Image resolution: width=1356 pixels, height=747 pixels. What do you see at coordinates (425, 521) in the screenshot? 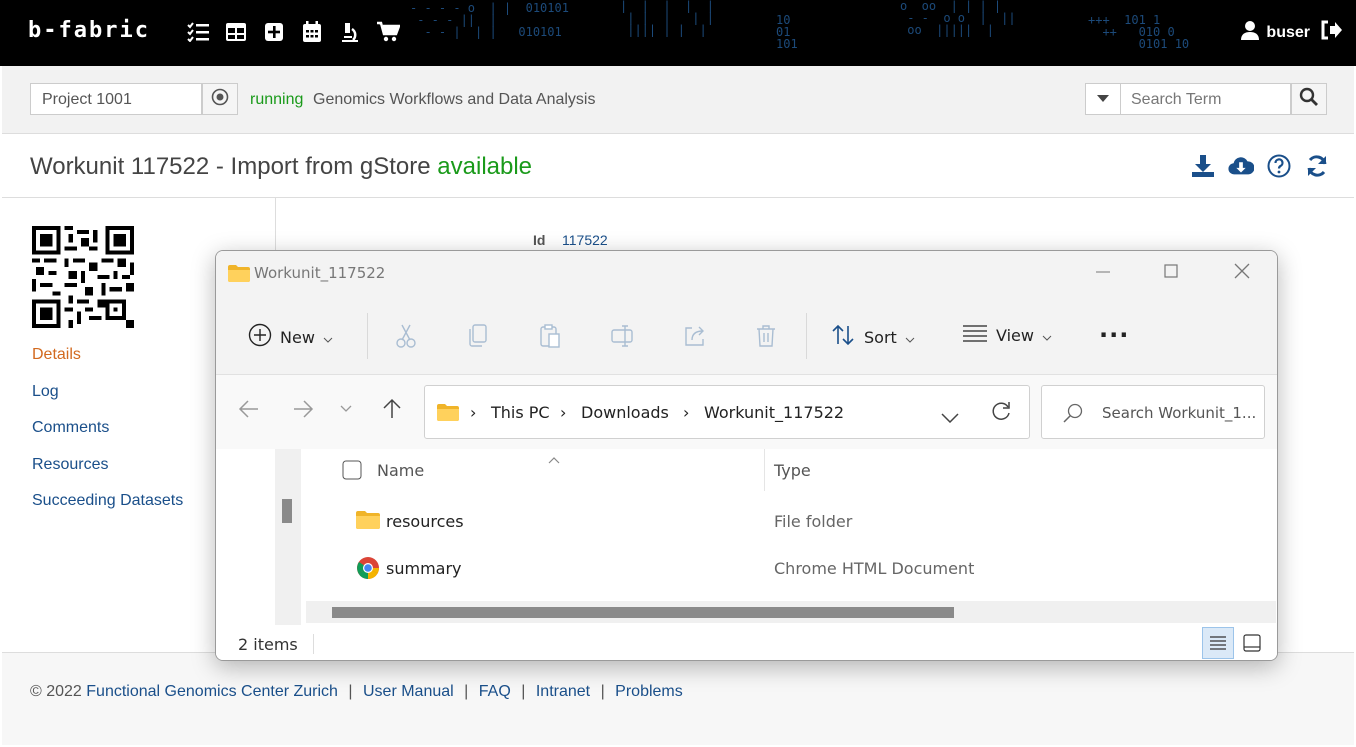
I see `file-name: resources` at bounding box center [425, 521].